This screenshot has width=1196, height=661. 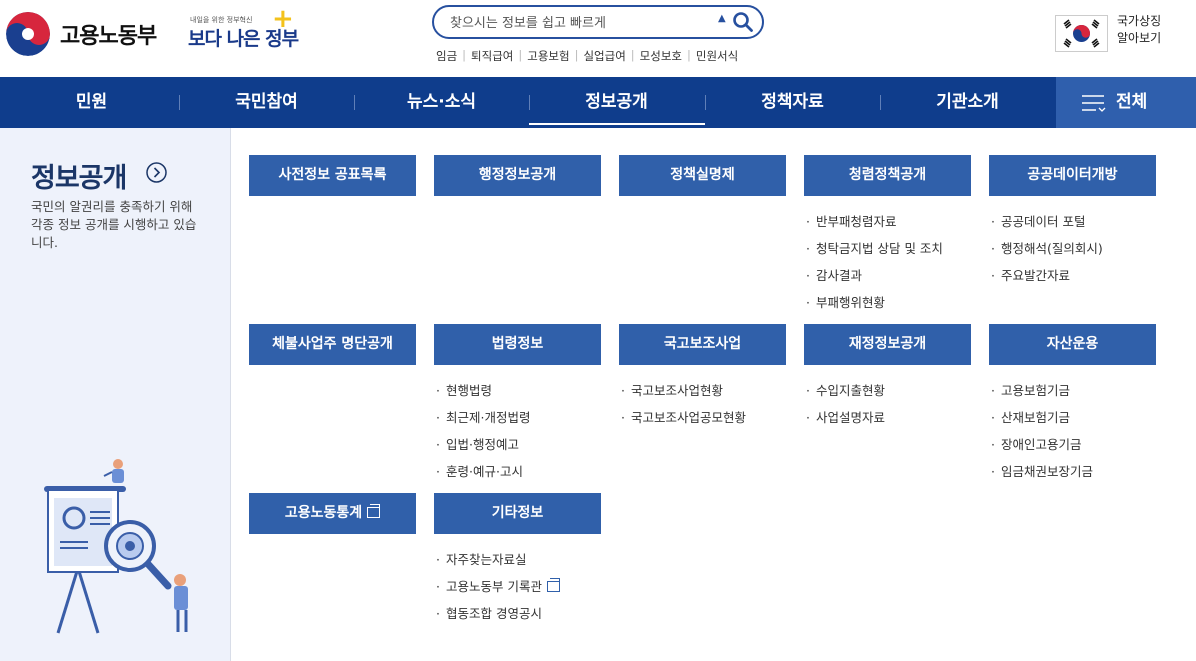 What do you see at coordinates (156, 172) in the screenshot?
I see `chevron-right-circle-icon` at bounding box center [156, 172].